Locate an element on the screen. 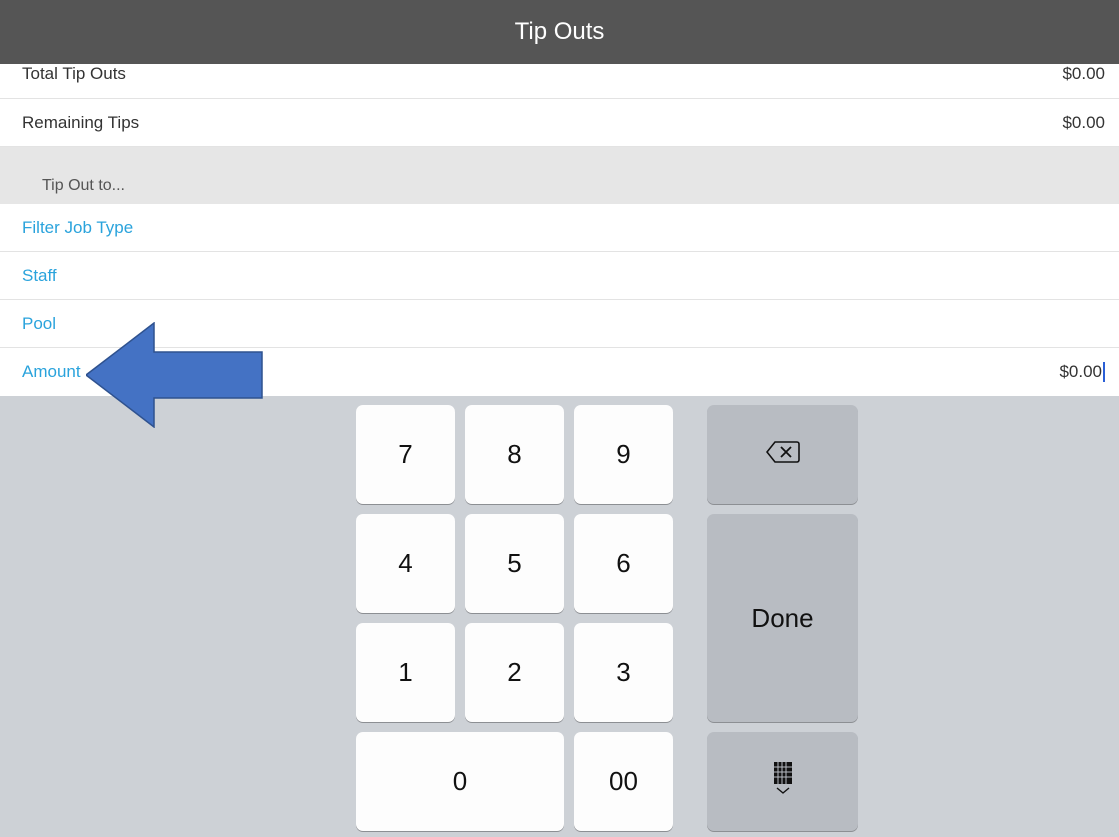 This screenshot has width=1119, height=837. staff-label: Staff is located at coordinates (39, 276).